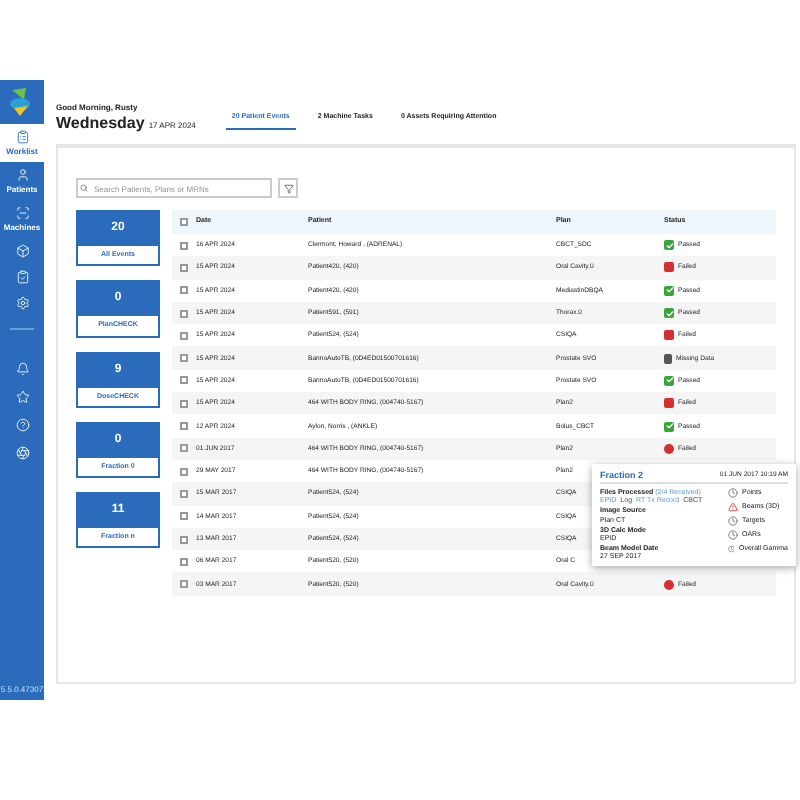  I want to click on scanner-icon, so click(22, 213).